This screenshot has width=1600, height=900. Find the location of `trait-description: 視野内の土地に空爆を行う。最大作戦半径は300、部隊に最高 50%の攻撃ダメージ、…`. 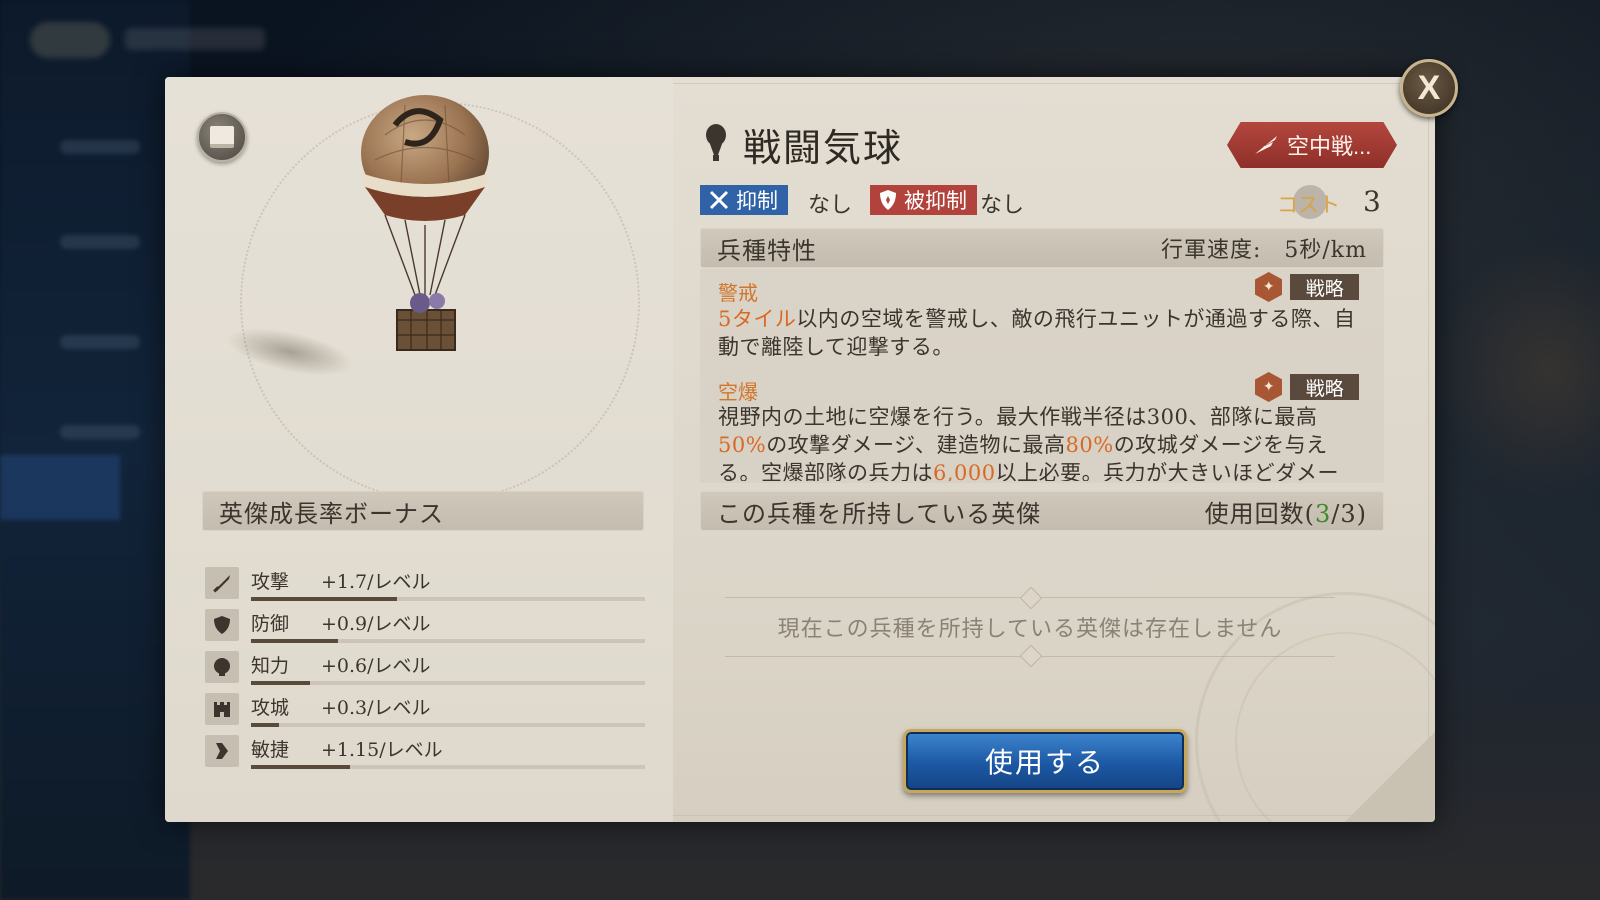

trait-description: 視野内の土地に空爆を行う。最大作戦半径は300、部隊に最高 50%の攻撃ダメージ、… is located at coordinates (1038, 442).